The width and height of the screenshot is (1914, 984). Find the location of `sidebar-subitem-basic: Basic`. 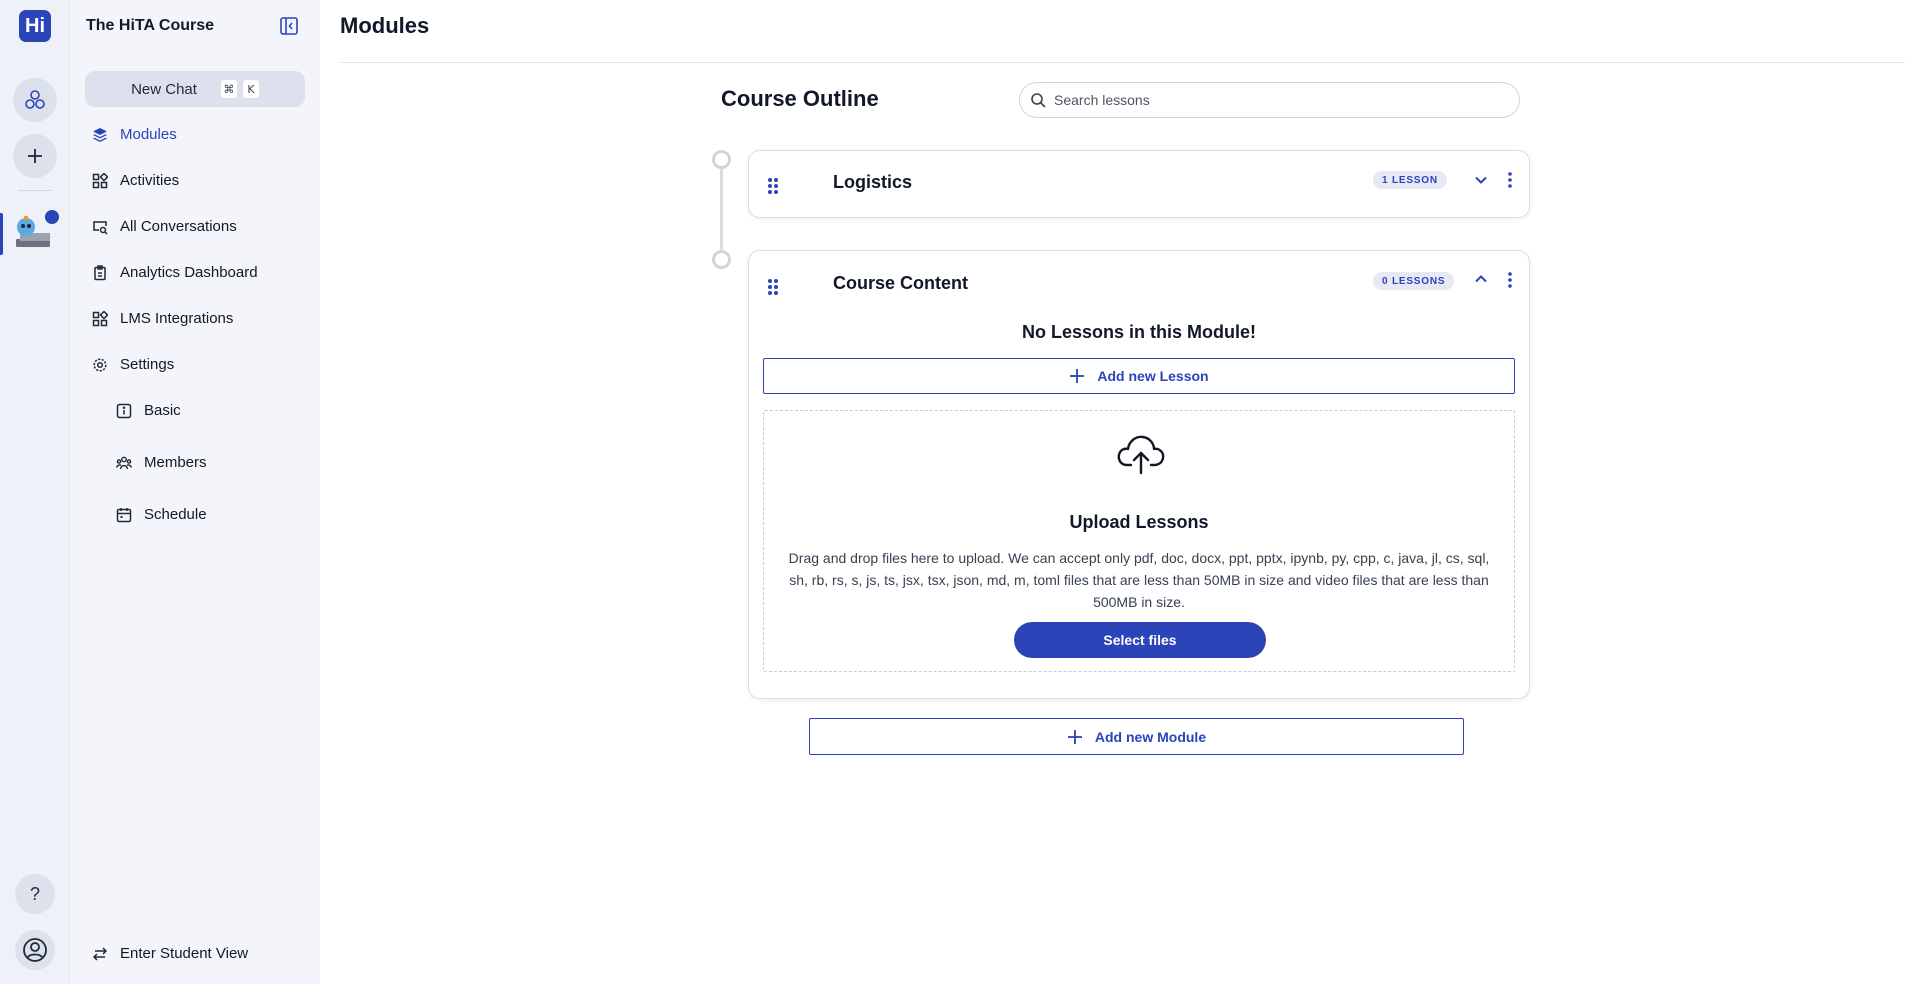

sidebar-subitem-basic: Basic is located at coordinates (148, 410).